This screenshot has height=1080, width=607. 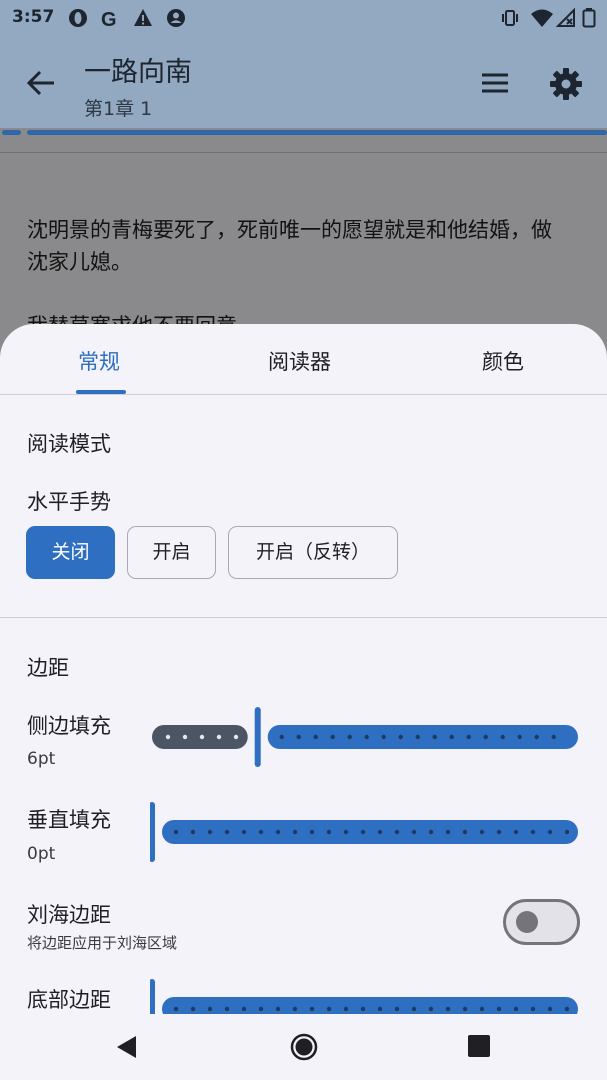 I want to click on section-title-reading-mode: 阅读模式, so click(x=69, y=444).